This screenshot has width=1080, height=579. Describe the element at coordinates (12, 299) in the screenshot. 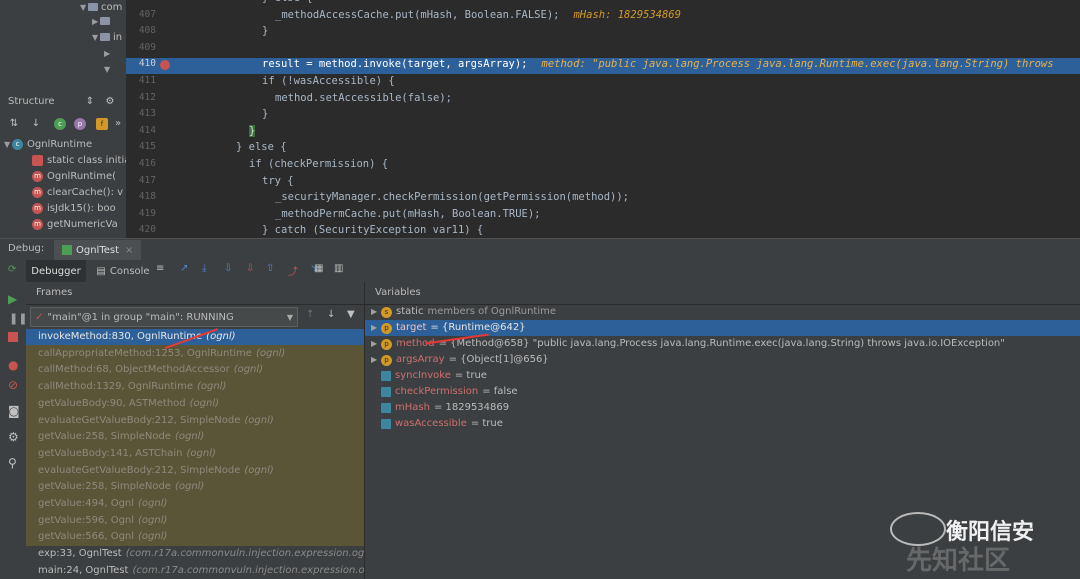

I see `resume-icon: ▶` at that location.